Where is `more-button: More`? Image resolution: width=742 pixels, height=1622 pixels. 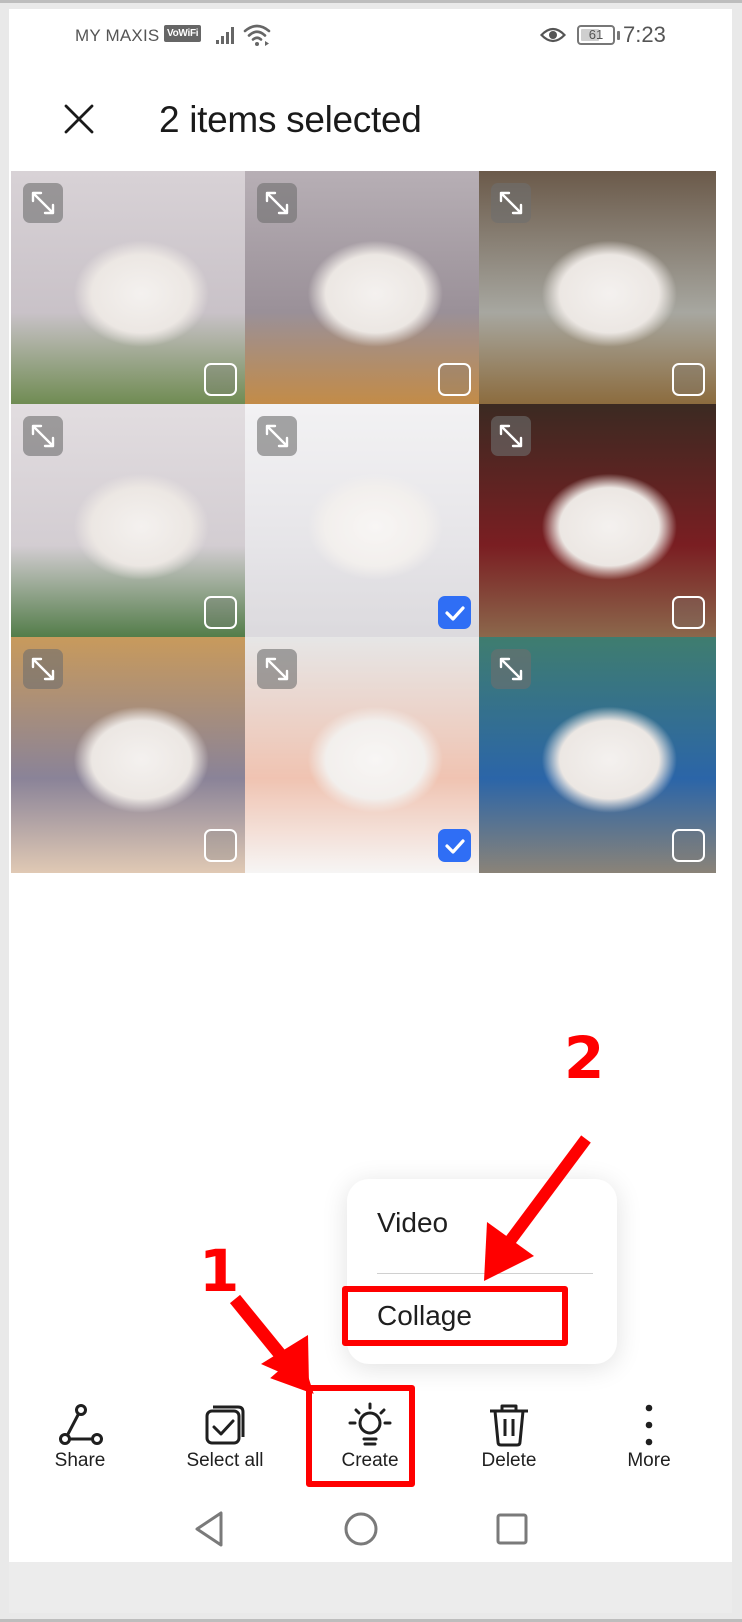
more-button: More is located at coordinates (649, 1439).